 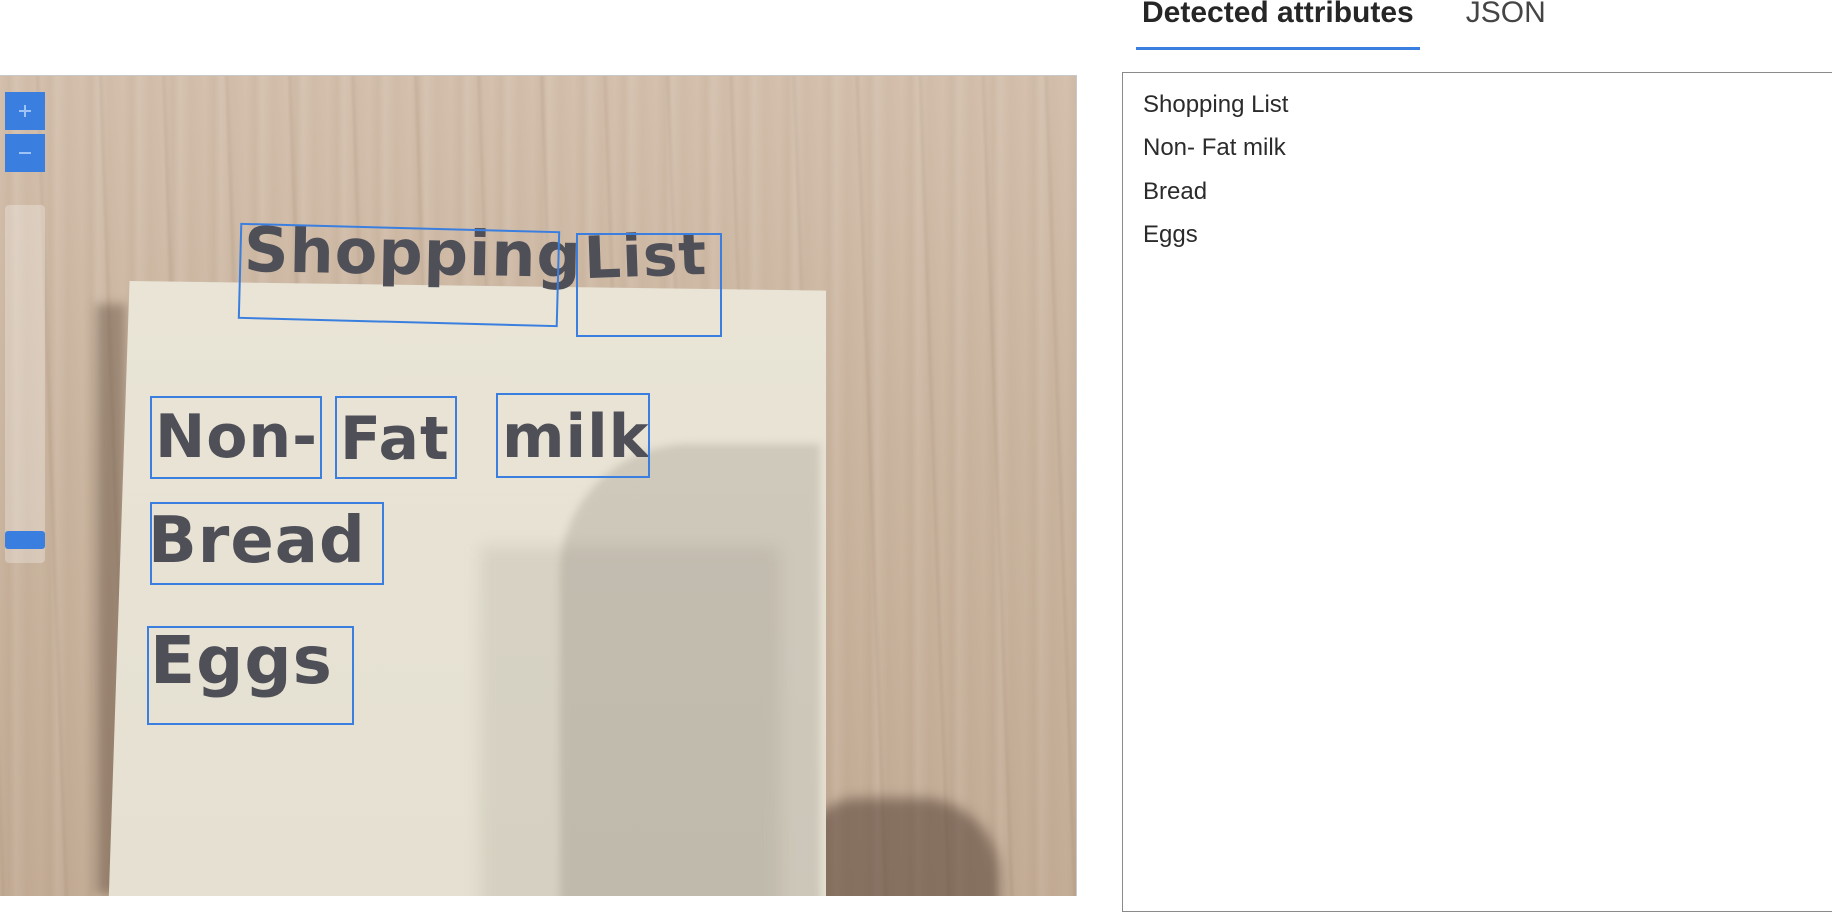 I want to click on bbox-milk, so click(x=573, y=435).